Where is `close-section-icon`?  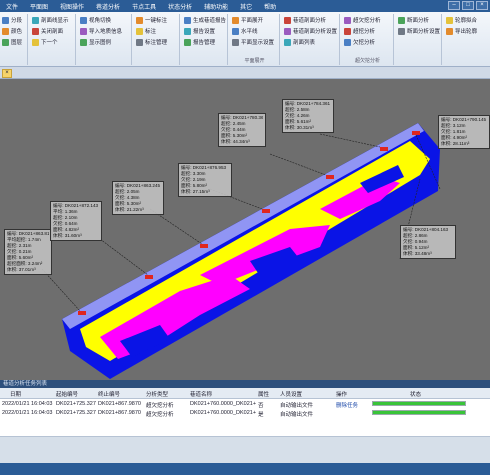
close-section-icon is located at coordinates (35, 31).